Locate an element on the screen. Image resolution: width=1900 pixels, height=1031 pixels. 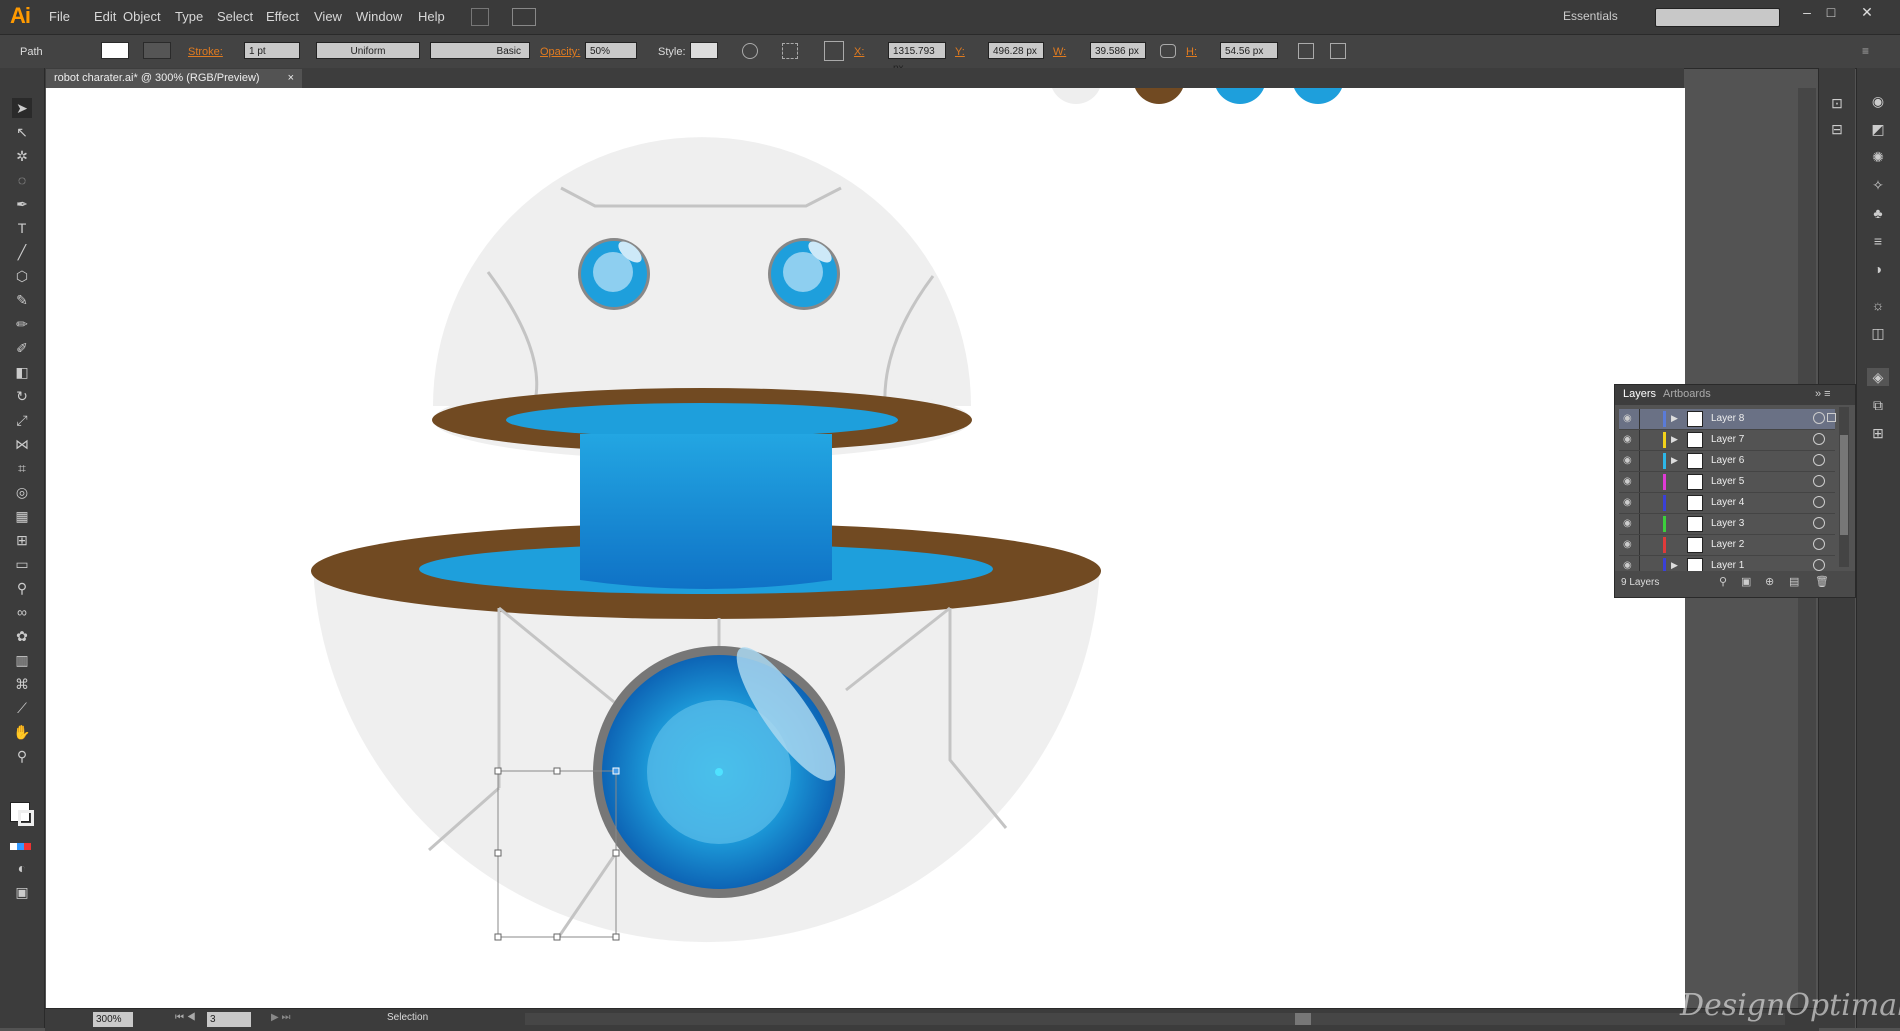
layer-row: ◉ Layer 5 is located at coordinates (1727, 482).